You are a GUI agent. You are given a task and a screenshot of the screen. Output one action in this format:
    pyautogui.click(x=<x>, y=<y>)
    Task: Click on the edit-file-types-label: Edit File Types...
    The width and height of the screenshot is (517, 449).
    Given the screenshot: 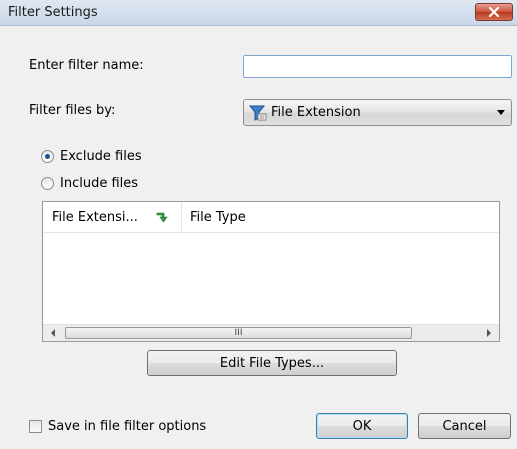 What is the action you would take?
    pyautogui.click(x=272, y=363)
    